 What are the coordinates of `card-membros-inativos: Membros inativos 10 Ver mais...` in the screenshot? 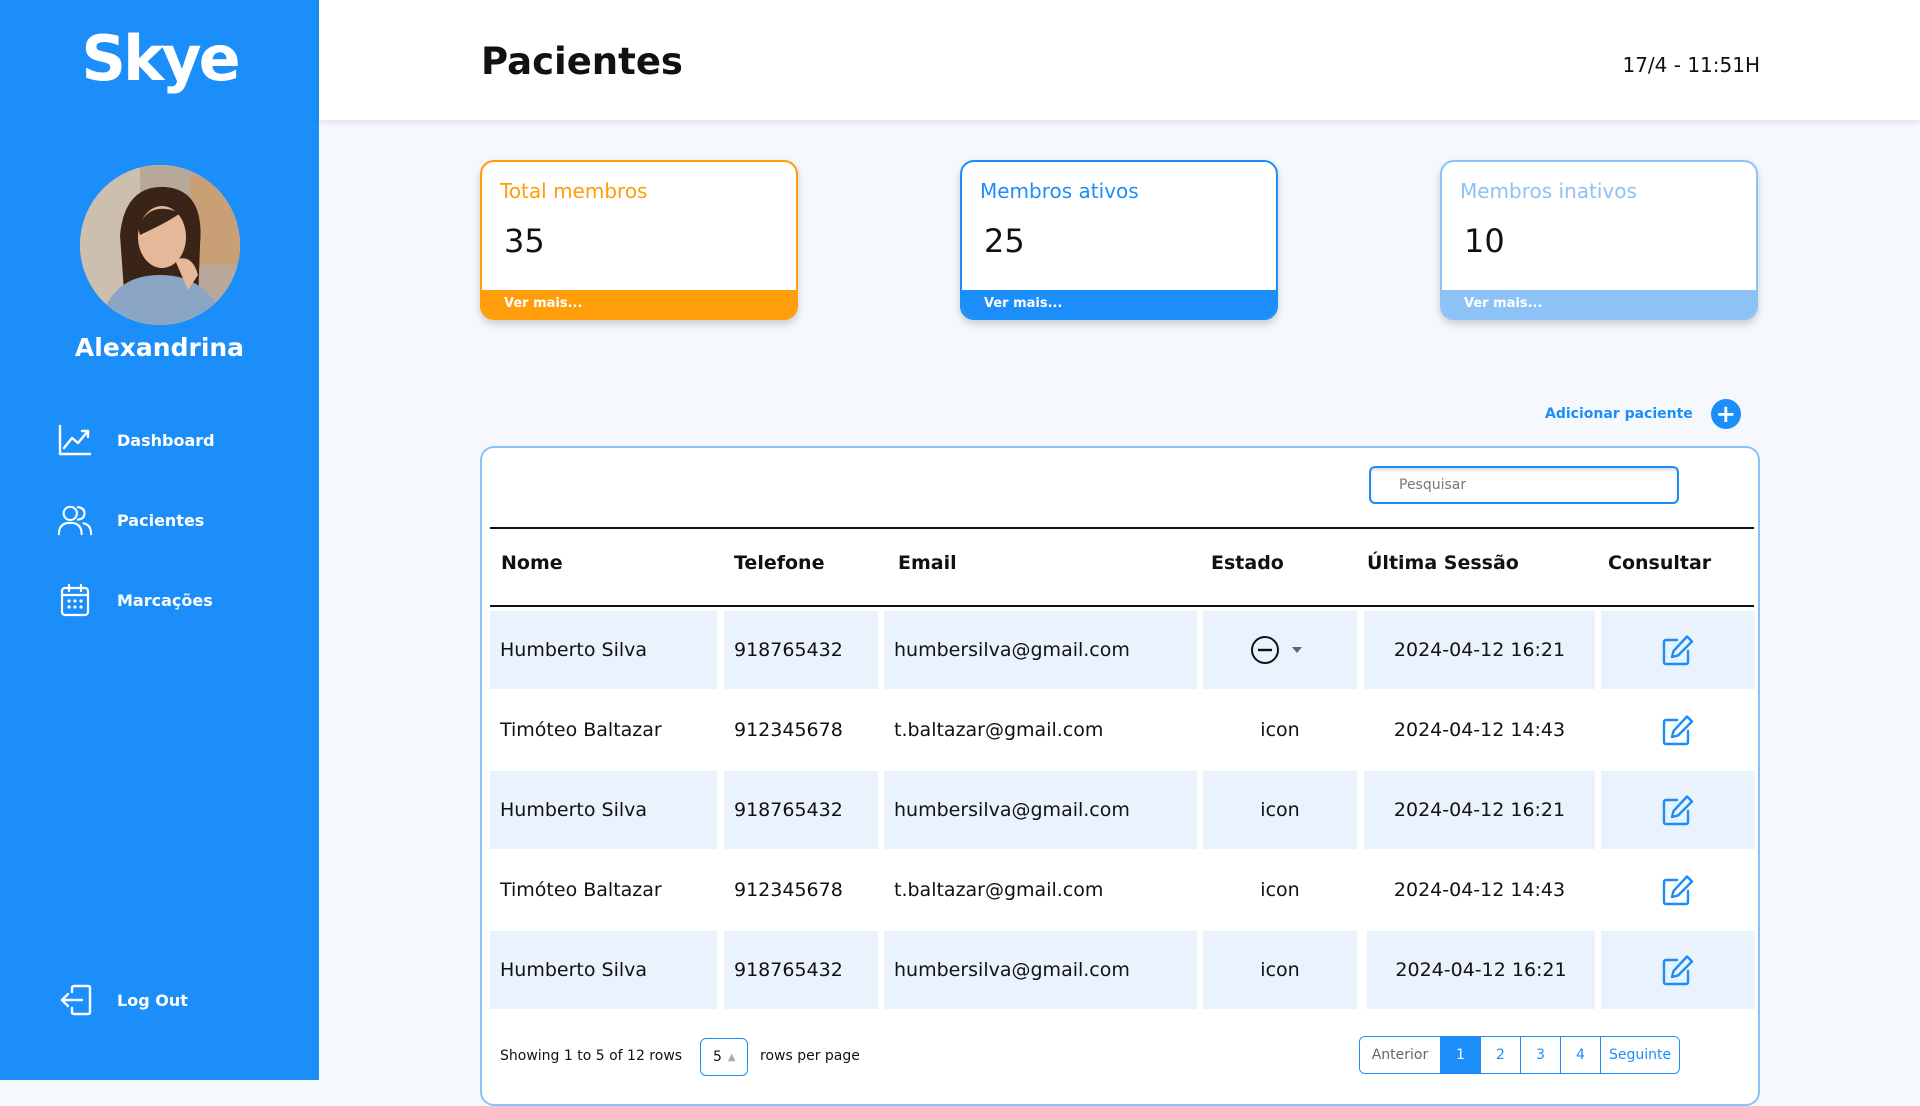 It's located at (1599, 240).